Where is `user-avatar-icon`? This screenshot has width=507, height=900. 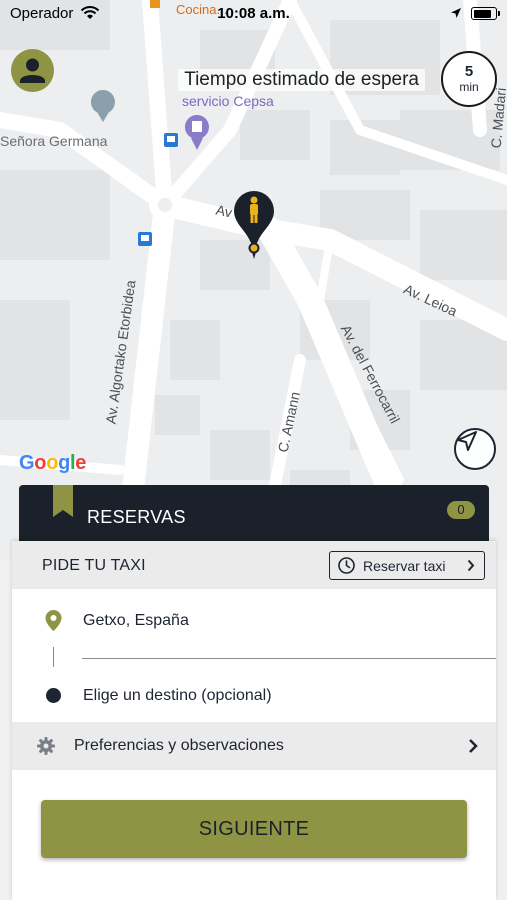
user-avatar-icon is located at coordinates (32, 70).